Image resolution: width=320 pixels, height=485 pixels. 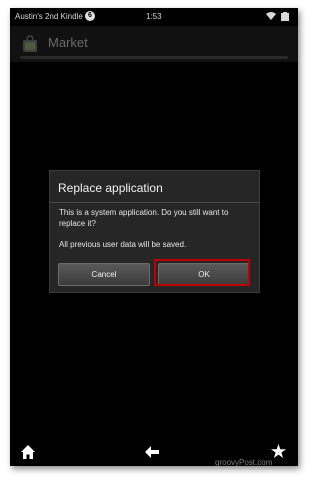 What do you see at coordinates (154, 44) in the screenshot?
I see `app-header: Market` at bounding box center [154, 44].